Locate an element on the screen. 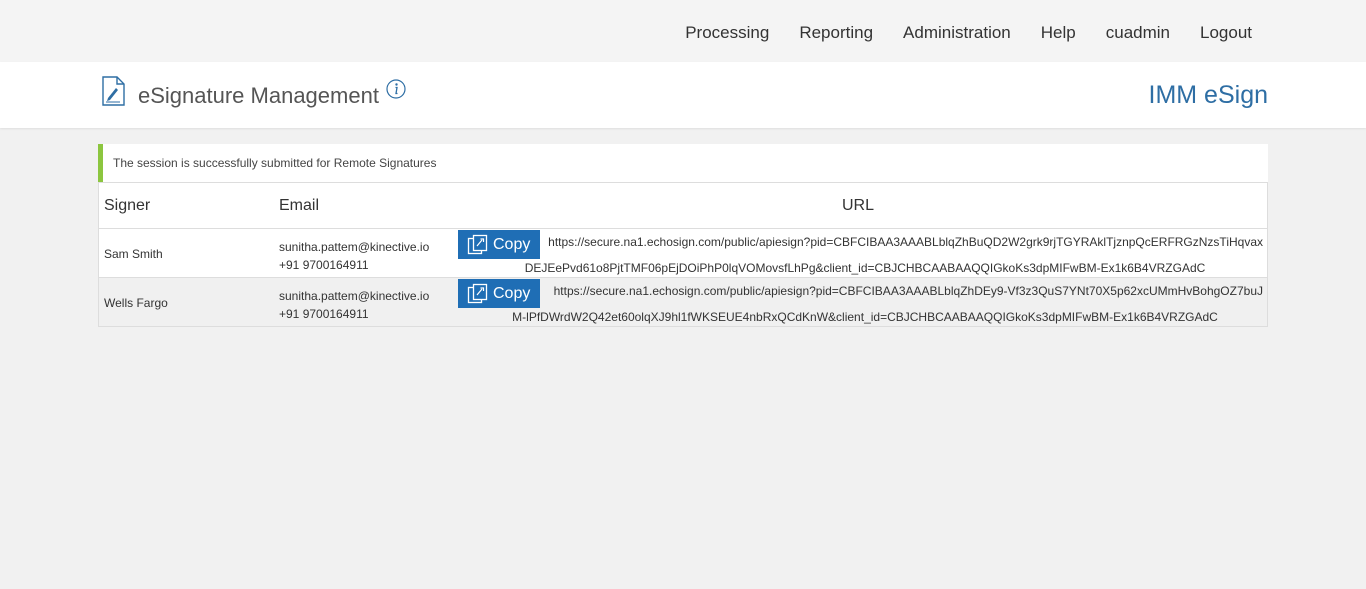  column-header-url: URL is located at coordinates (858, 205).